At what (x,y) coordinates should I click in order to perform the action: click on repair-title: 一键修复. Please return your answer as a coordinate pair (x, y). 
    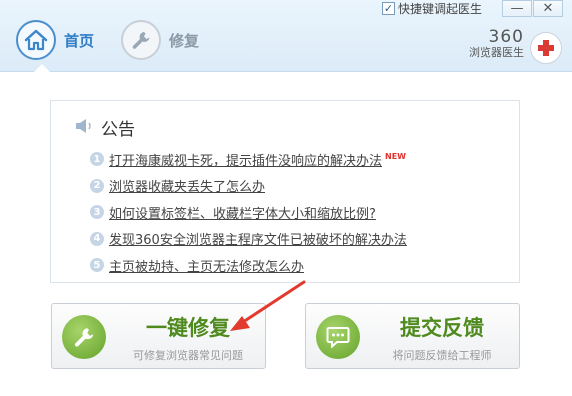
    Looking at the image, I should click on (188, 328).